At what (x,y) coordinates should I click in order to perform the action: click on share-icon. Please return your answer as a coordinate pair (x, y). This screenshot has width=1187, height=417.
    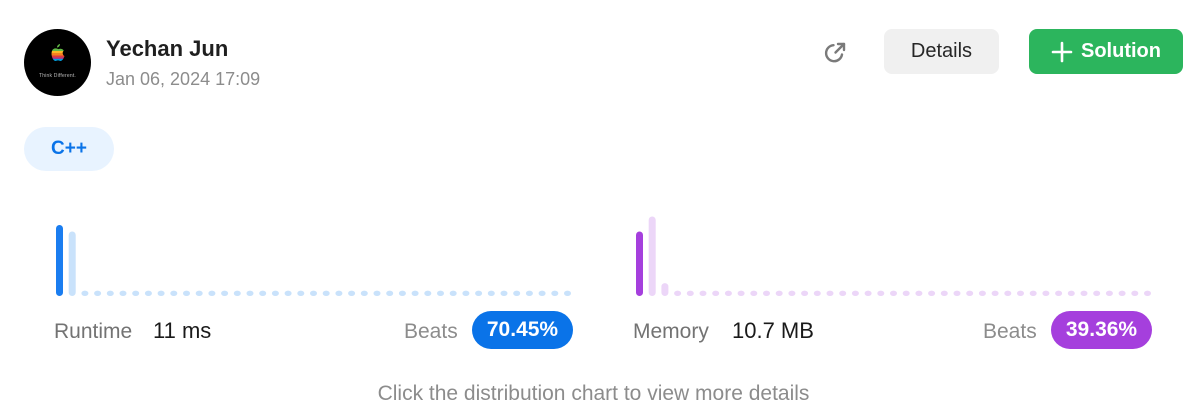
    Looking at the image, I should click on (835, 52).